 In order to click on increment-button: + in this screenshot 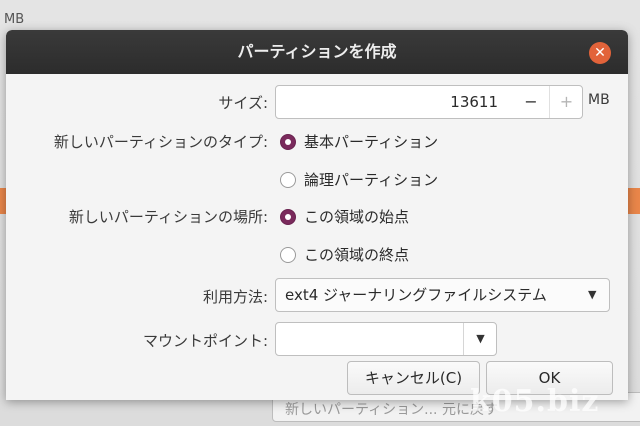, I will do `click(566, 102)`.